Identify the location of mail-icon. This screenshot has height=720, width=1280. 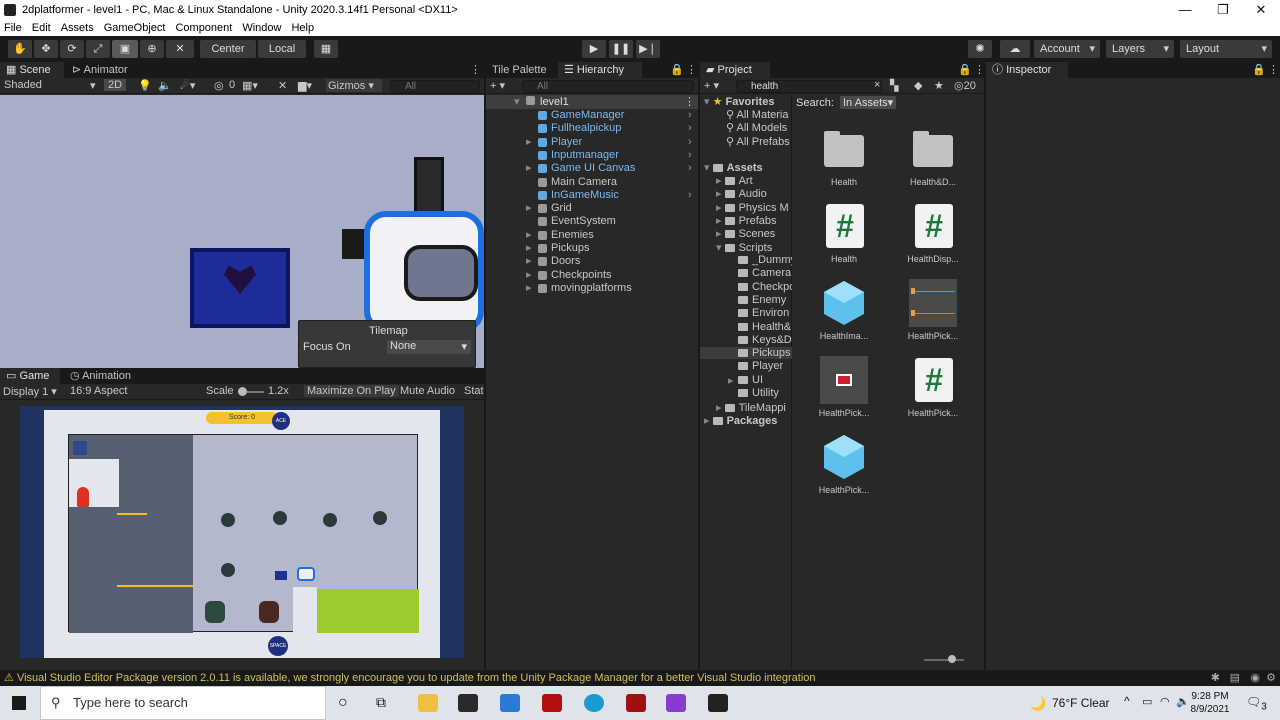
(510, 703).